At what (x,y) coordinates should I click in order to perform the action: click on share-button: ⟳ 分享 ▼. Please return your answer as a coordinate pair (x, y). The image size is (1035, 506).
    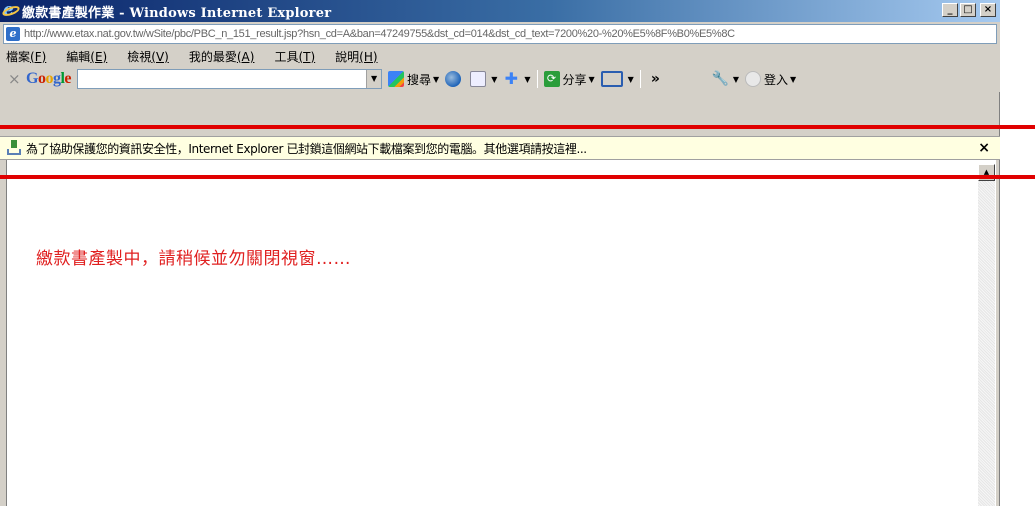
    Looking at the image, I should click on (569, 79).